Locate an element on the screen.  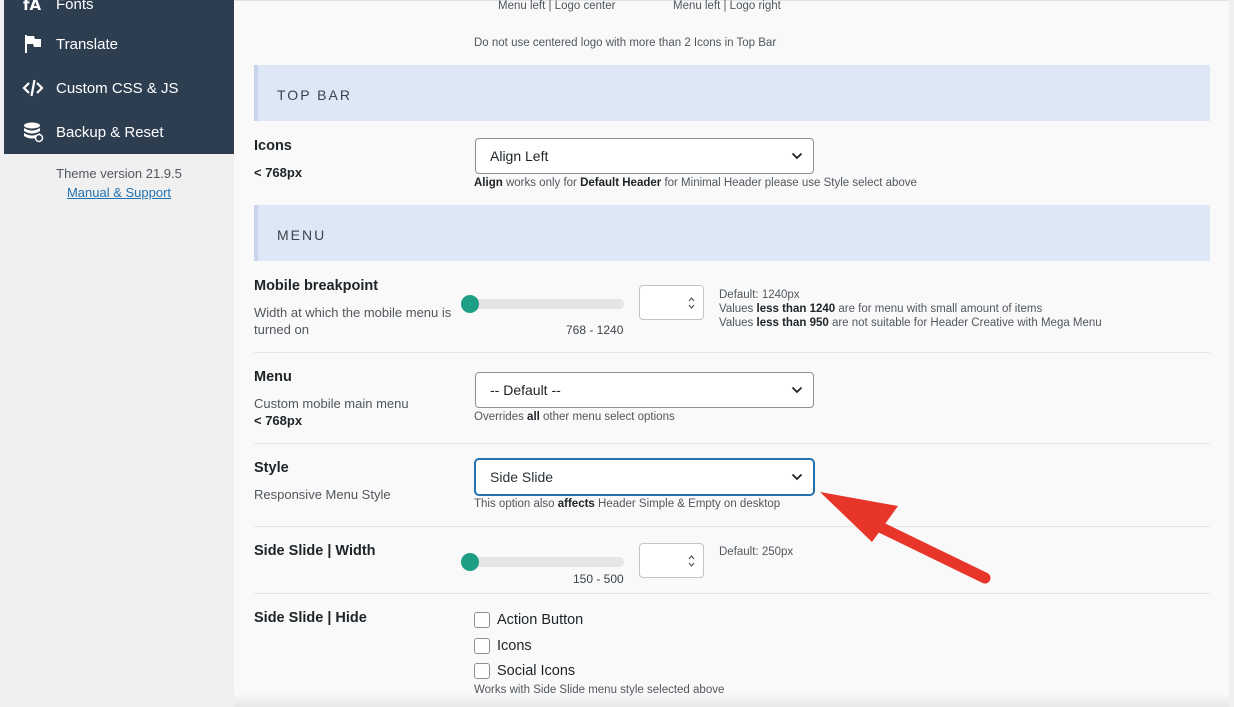
help-bold: Align is located at coordinates (488, 183).